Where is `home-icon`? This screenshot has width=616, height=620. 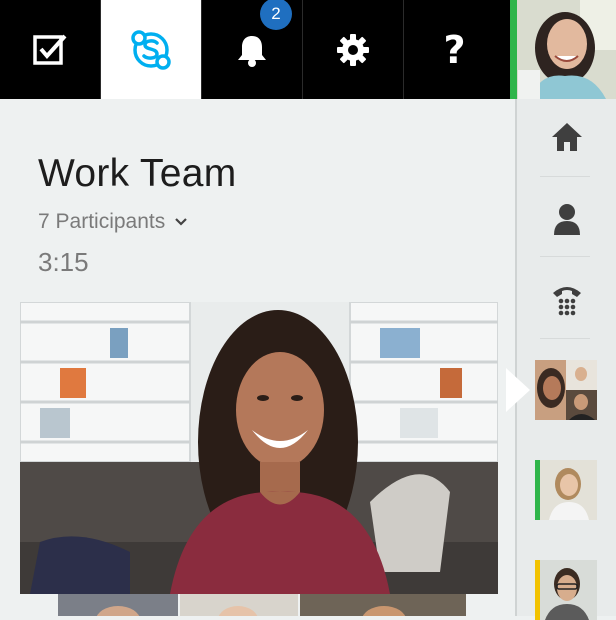
home-icon is located at coordinates (567, 137).